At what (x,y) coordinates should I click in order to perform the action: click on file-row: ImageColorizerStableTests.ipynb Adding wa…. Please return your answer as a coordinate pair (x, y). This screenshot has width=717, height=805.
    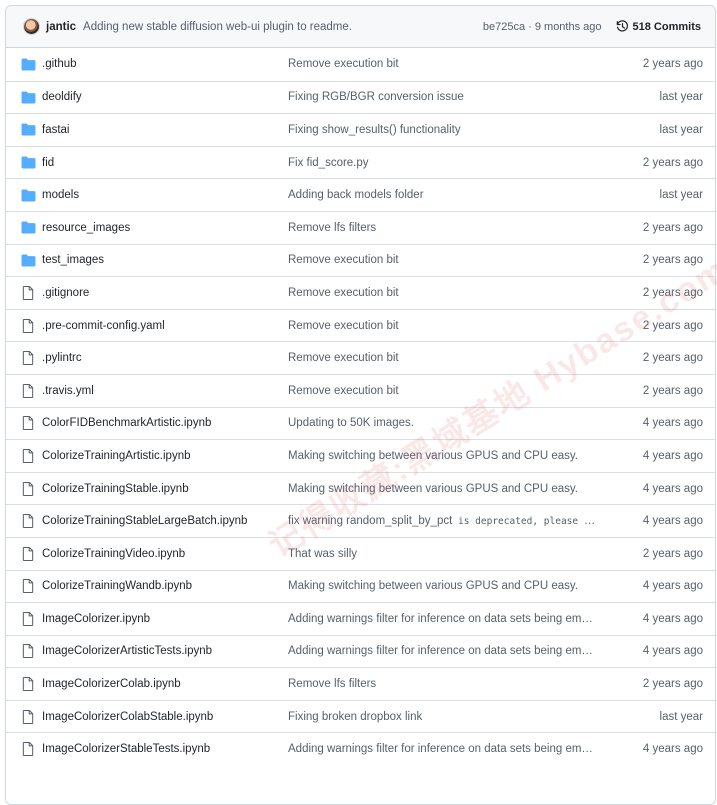
    Looking at the image, I should click on (360, 748).